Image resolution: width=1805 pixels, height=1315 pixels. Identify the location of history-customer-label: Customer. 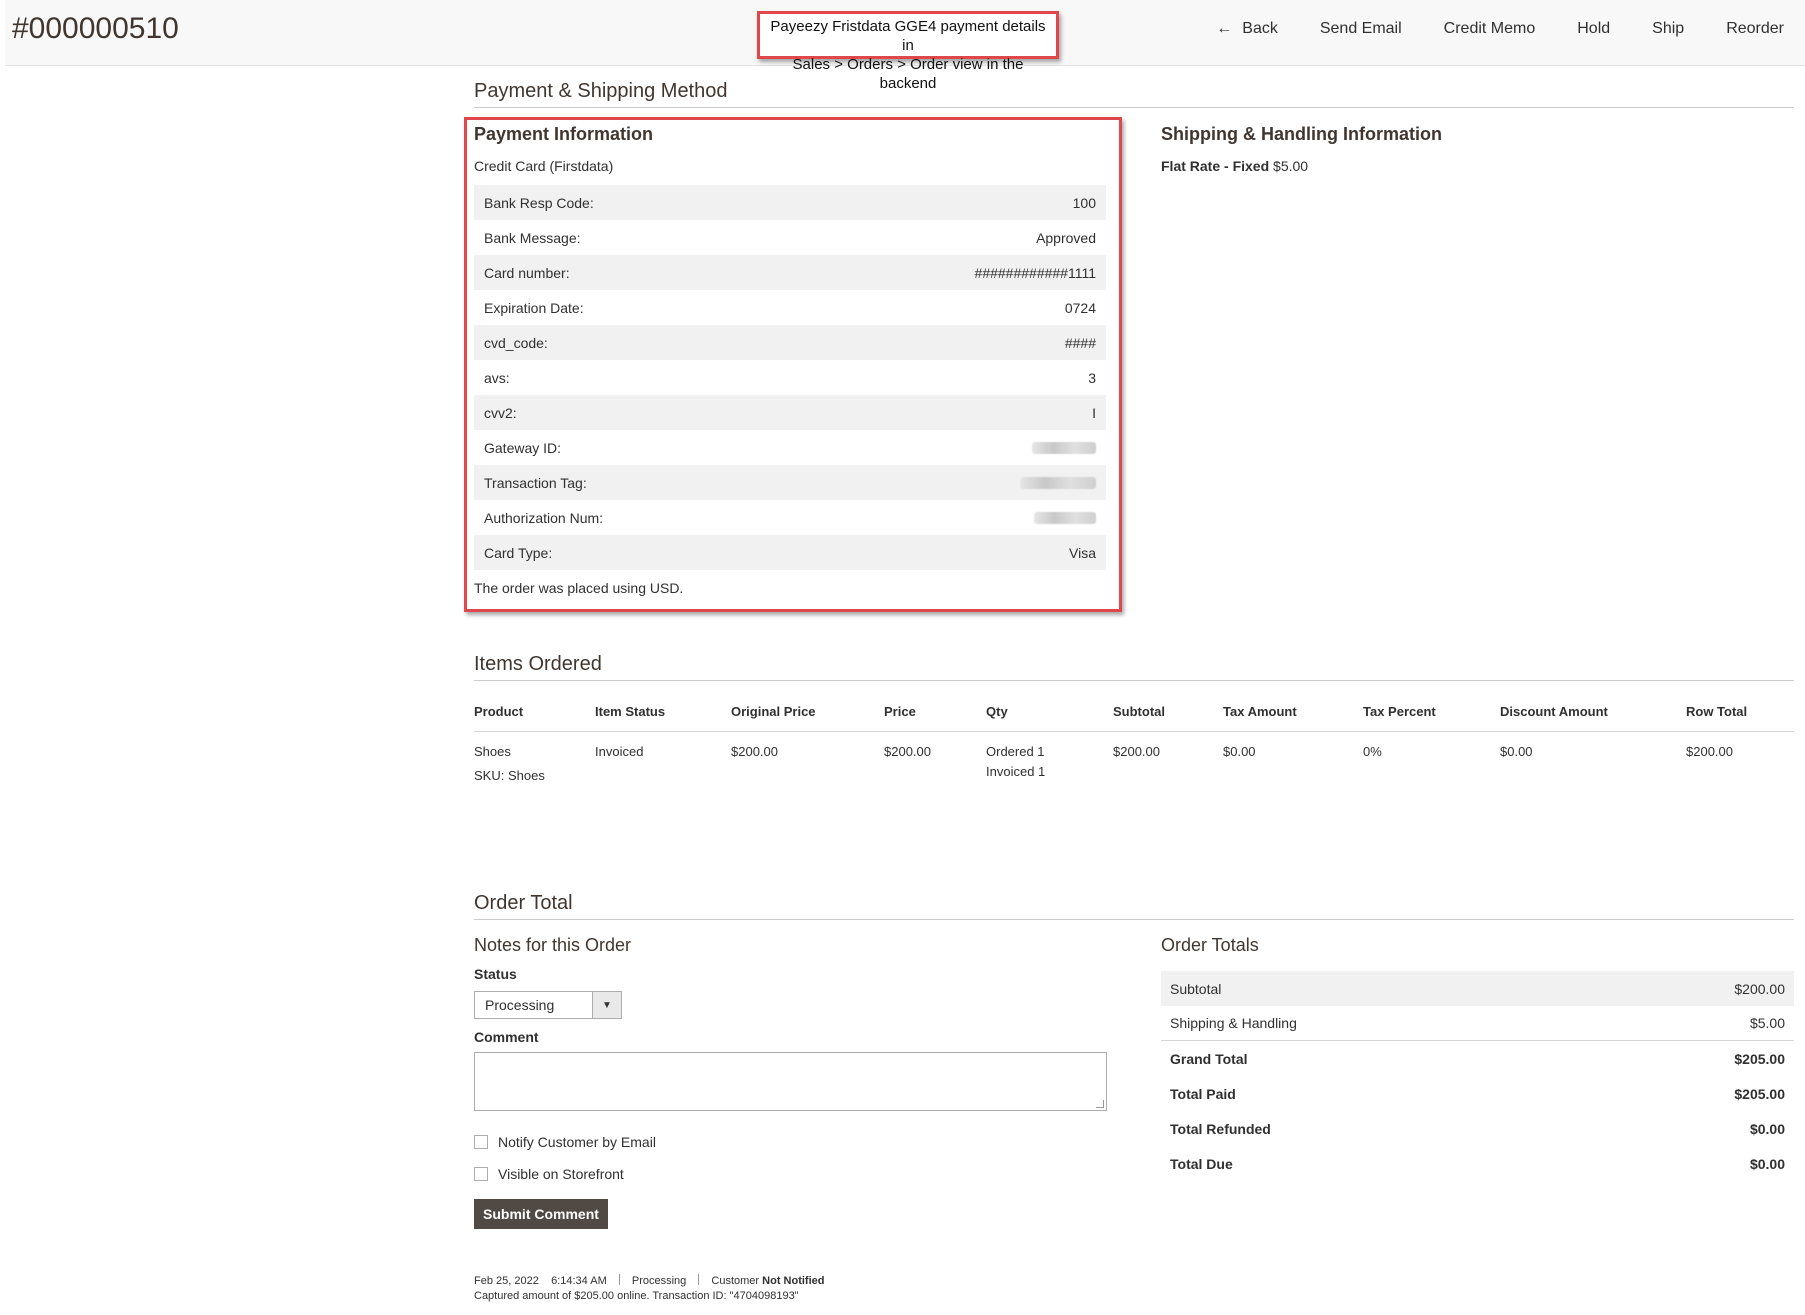
(735, 1281).